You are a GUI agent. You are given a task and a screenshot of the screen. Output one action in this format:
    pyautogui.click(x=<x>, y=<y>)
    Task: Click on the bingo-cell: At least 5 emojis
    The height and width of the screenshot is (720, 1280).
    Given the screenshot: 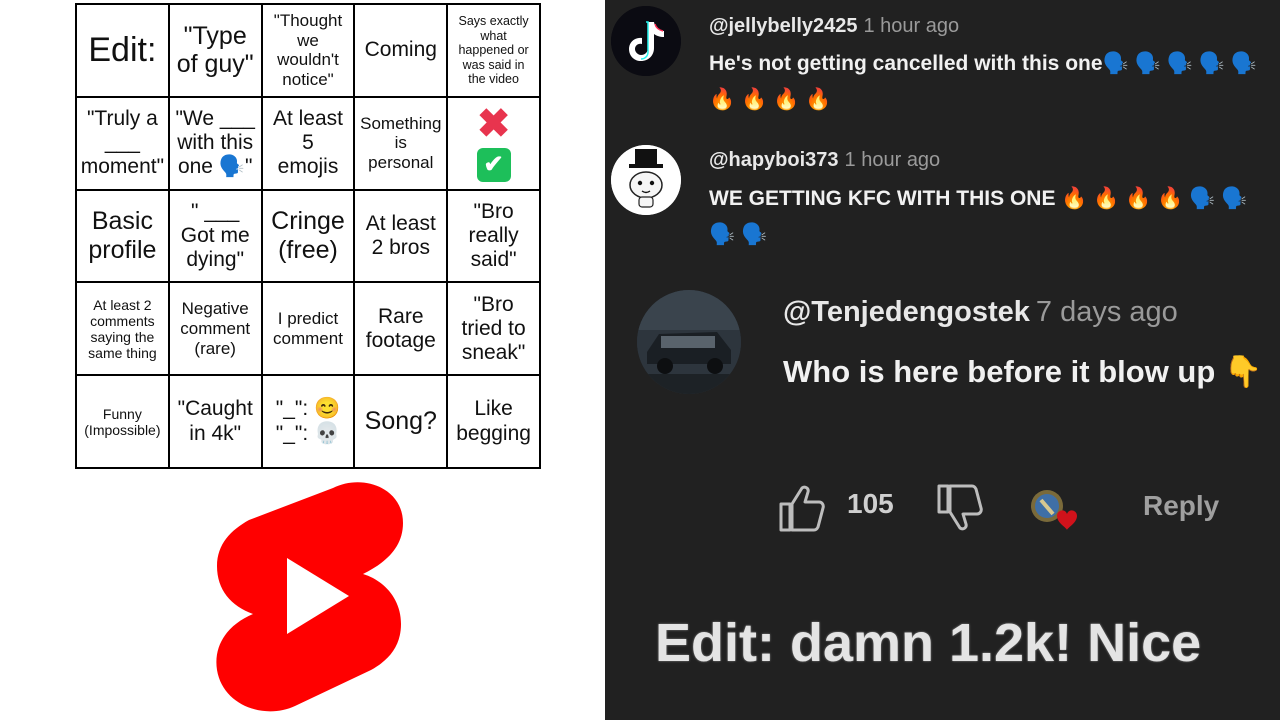 What is the action you would take?
    pyautogui.click(x=308, y=143)
    